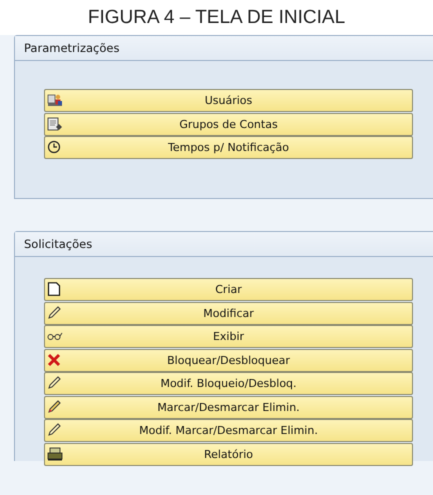 Image resolution: width=433 pixels, height=495 pixels. Describe the element at coordinates (228, 383) in the screenshot. I see `menu-button: Modif. Bloqueio/Desbloq.` at that location.